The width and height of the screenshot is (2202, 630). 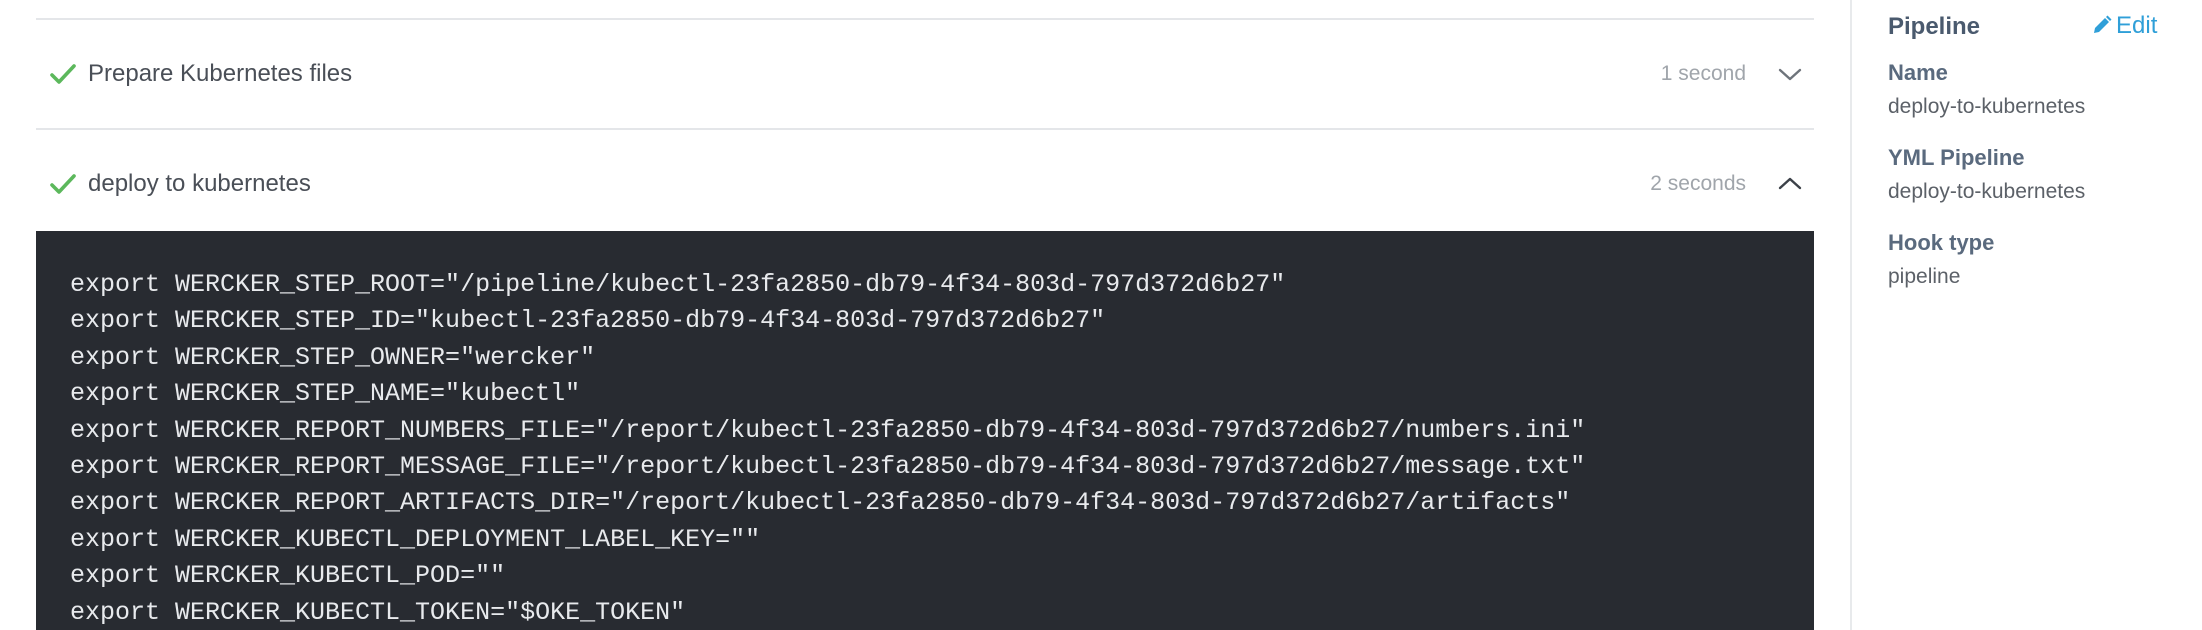 What do you see at coordinates (199, 183) in the screenshot?
I see `step-title: deploy to kubernetes` at bounding box center [199, 183].